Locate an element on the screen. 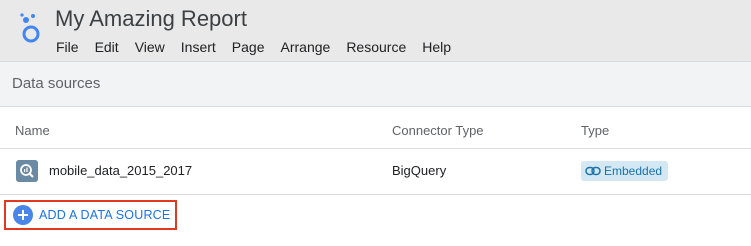 Image resolution: width=751 pixels, height=246 pixels. column-header-name: Name is located at coordinates (32, 130).